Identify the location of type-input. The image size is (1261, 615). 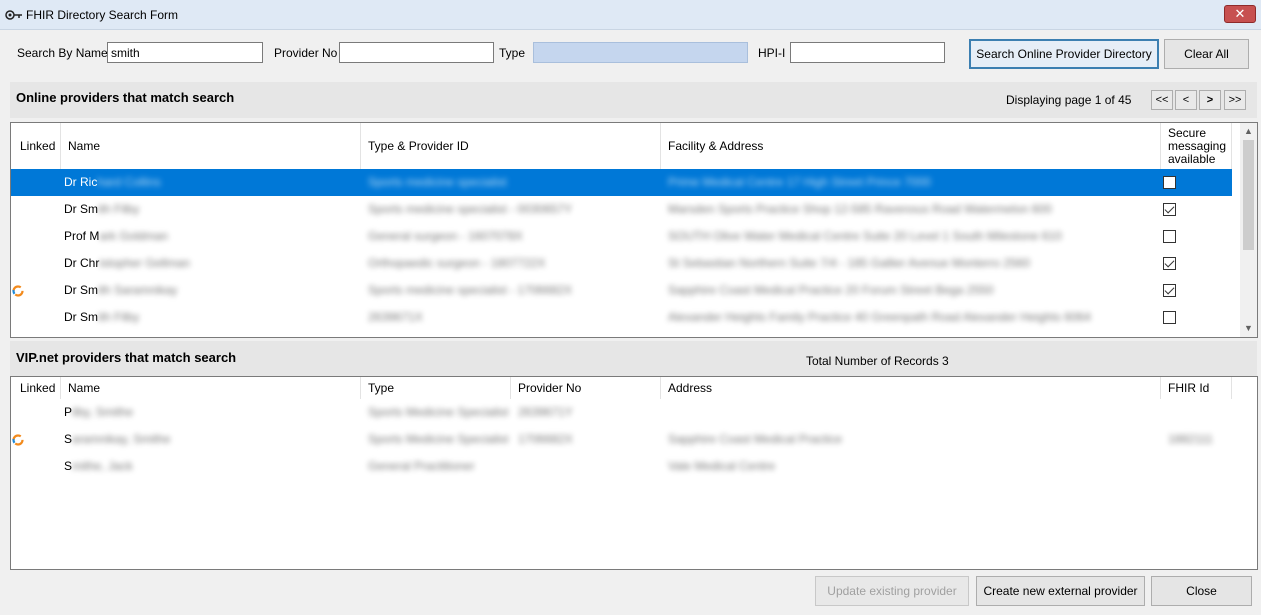
(640, 52).